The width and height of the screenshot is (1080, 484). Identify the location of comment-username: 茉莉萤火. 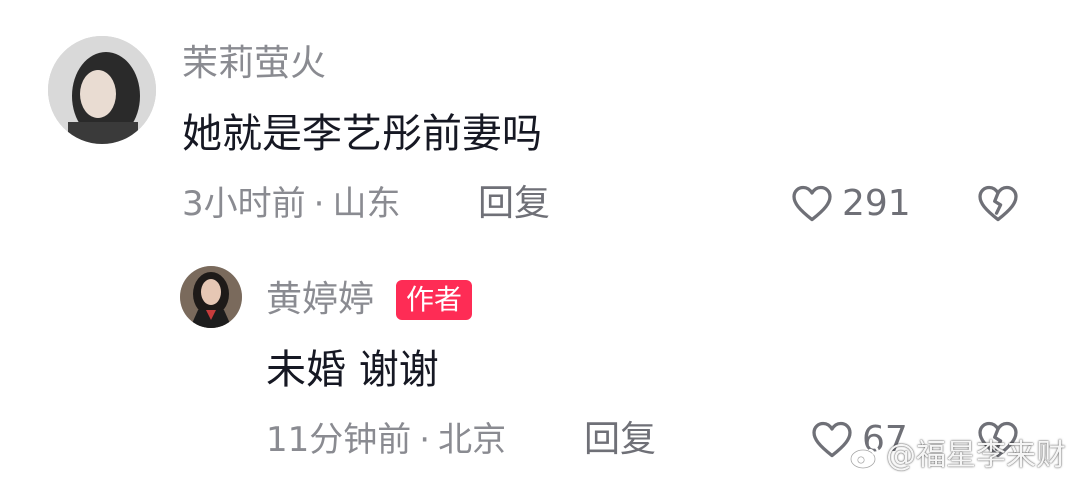
(254, 64).